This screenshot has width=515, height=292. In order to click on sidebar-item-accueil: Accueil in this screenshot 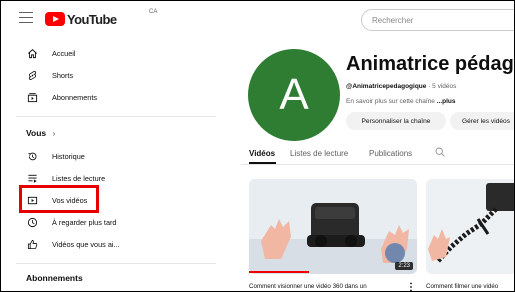, I will do `click(111, 53)`.